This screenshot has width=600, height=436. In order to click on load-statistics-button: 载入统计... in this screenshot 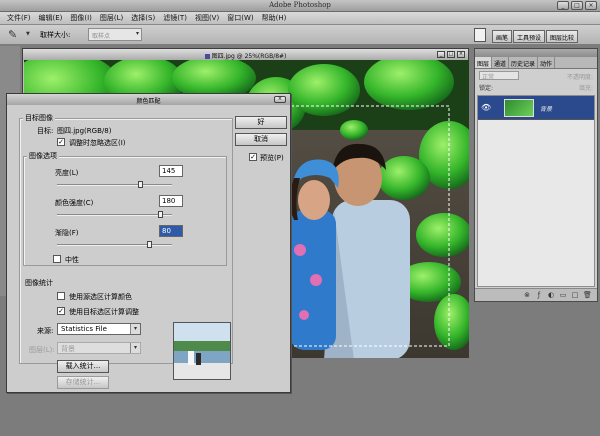, I will do `click(83, 366)`.